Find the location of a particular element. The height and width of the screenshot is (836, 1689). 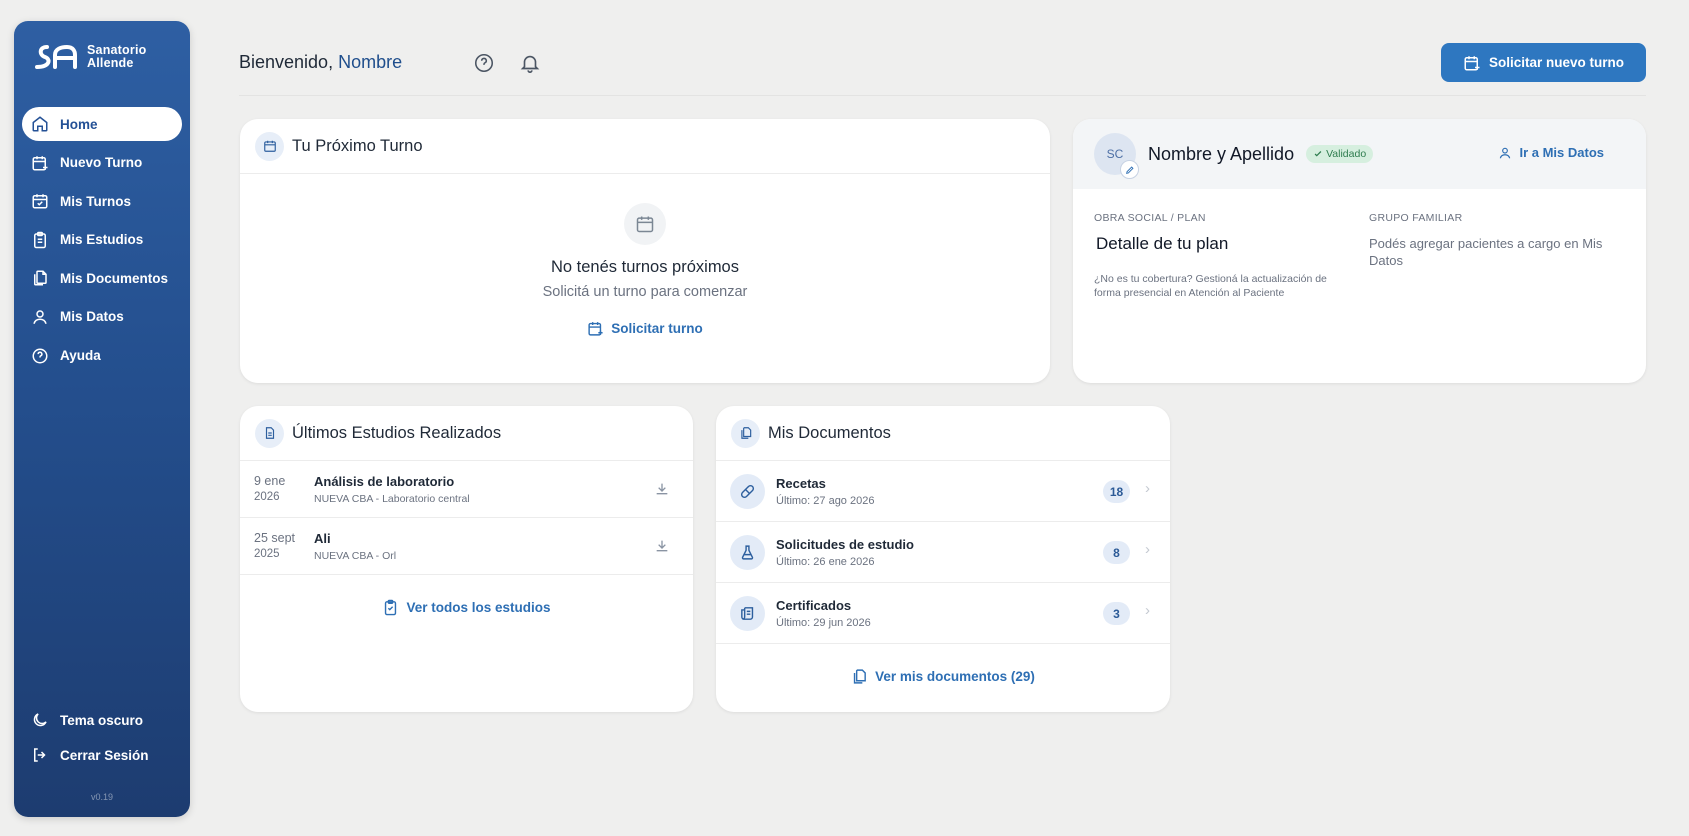

document-last-date: Último: 26 ene 2026 is located at coordinates (825, 561).